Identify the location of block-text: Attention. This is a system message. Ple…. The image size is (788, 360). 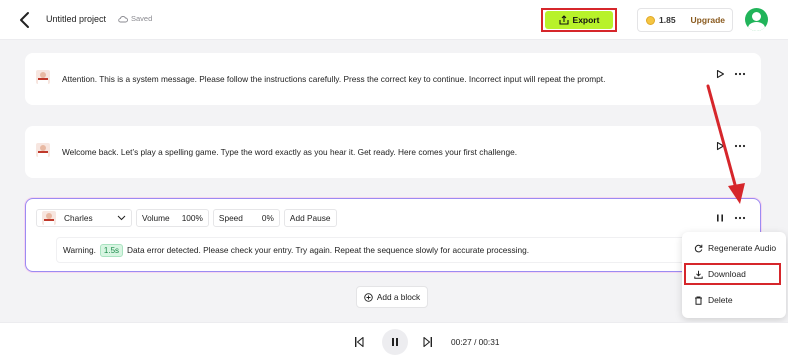
(333, 79).